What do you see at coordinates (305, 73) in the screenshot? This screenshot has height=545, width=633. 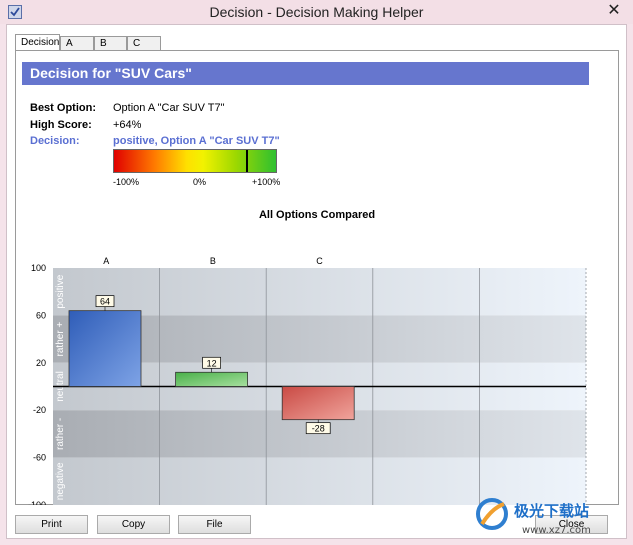 I see `page-title: Decision for "SUV Cars"` at bounding box center [305, 73].